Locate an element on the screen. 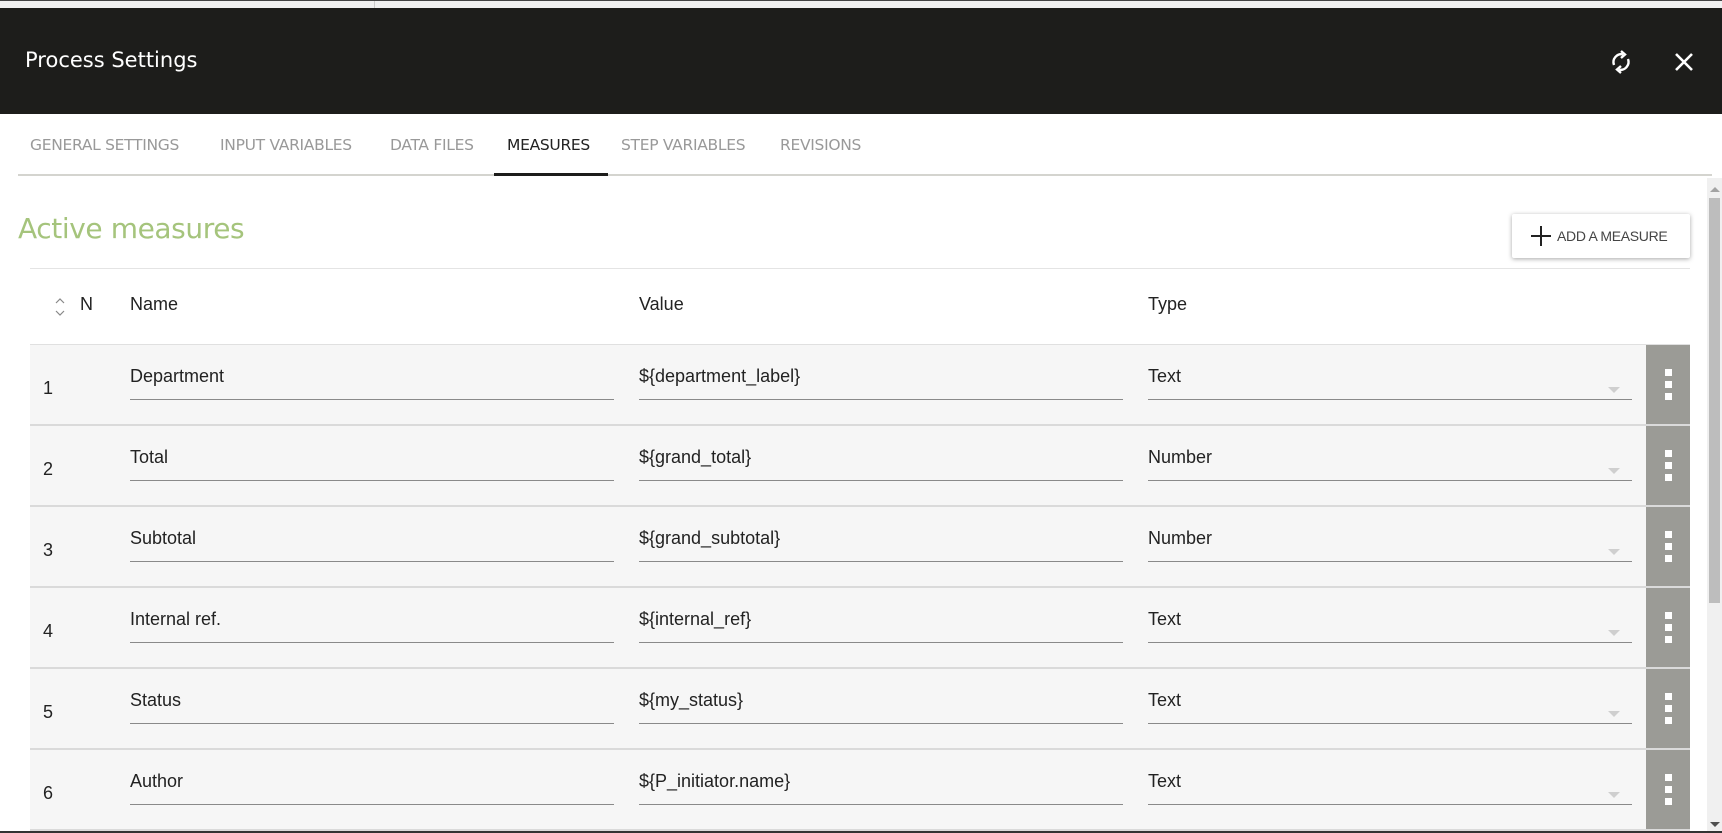  table-header: N Name Value Type is located at coordinates (860, 306).